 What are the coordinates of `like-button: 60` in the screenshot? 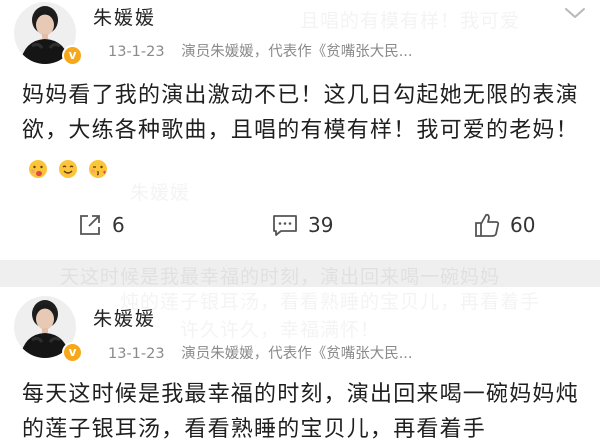 It's located at (504, 225).